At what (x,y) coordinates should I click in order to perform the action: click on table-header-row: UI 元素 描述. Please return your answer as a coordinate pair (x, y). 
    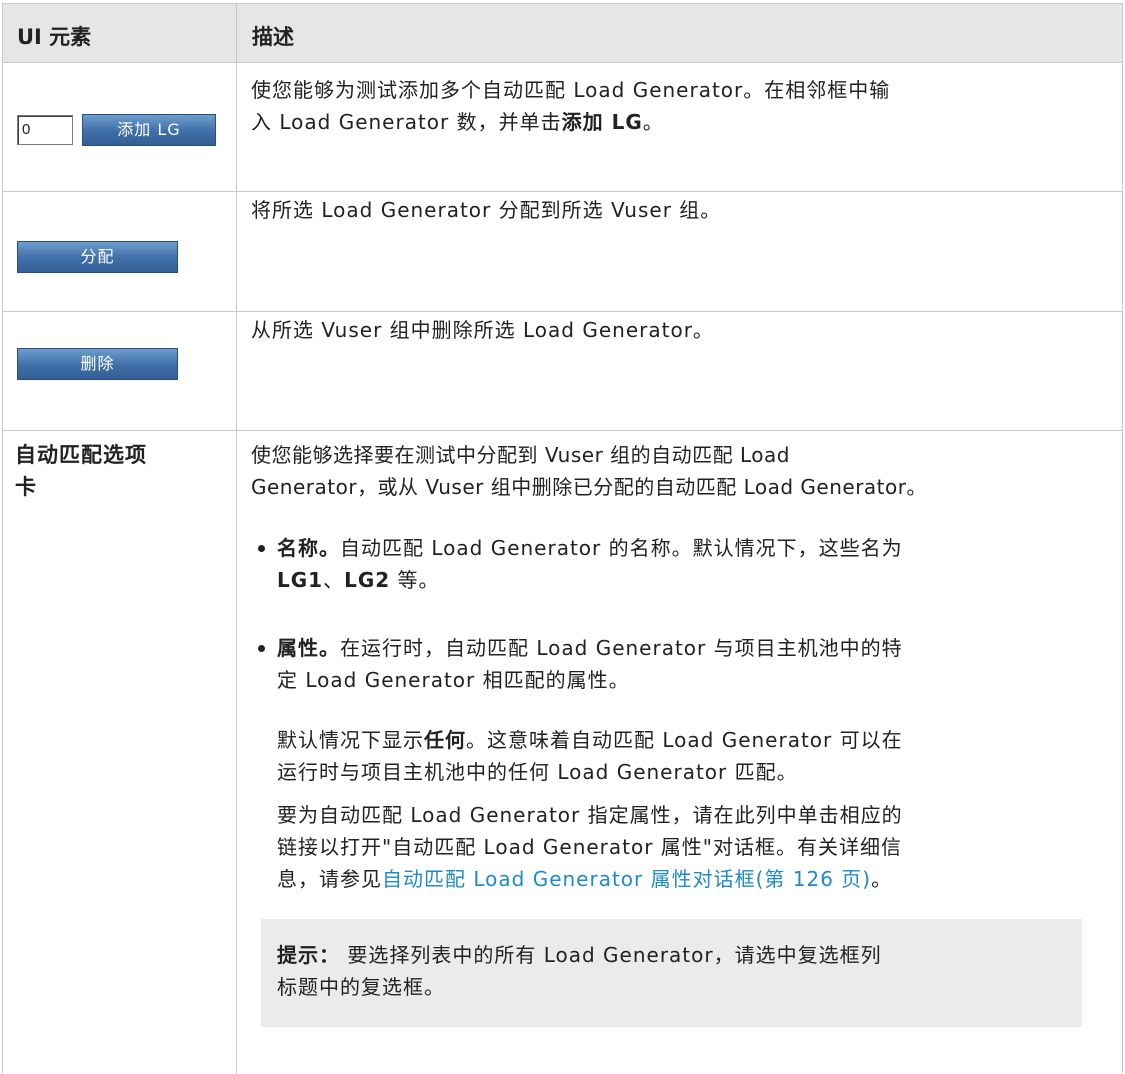
    Looking at the image, I should click on (562, 33).